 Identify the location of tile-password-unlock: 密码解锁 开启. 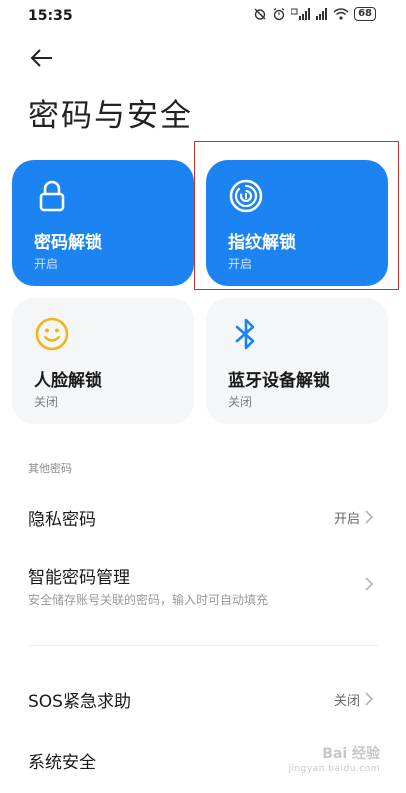
(103, 223).